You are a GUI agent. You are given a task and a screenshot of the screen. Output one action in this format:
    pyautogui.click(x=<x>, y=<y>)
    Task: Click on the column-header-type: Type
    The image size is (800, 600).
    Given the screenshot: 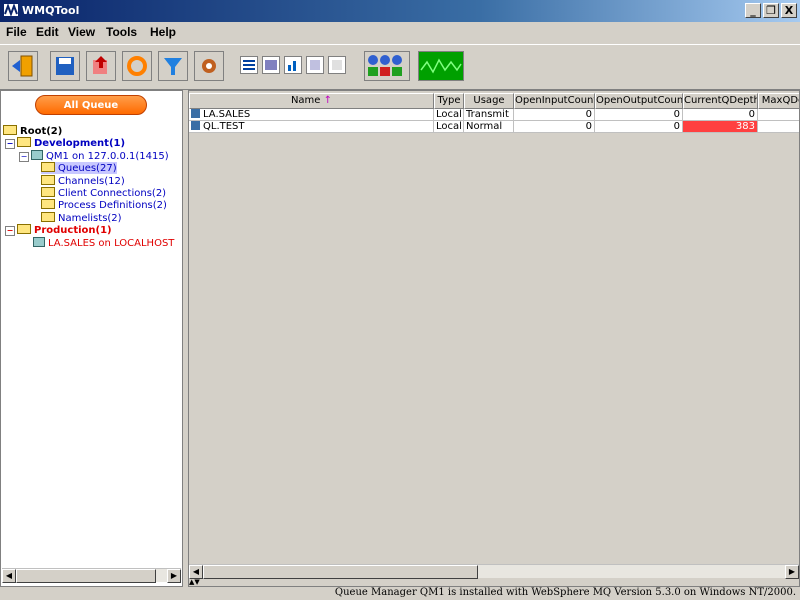 What is the action you would take?
    pyautogui.click(x=449, y=101)
    